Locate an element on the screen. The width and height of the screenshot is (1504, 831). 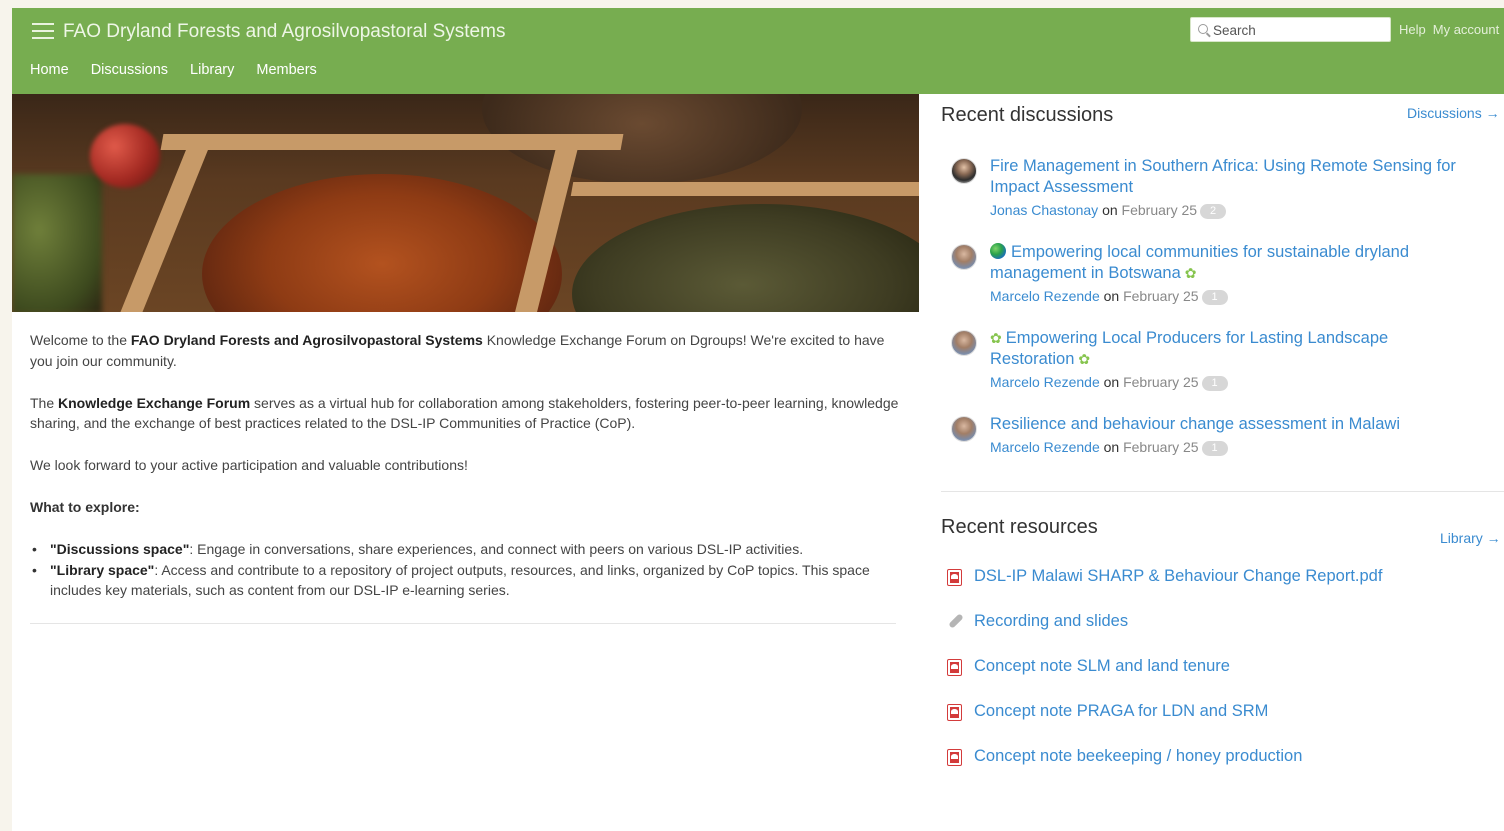
help-link: Help is located at coordinates (1412, 29).